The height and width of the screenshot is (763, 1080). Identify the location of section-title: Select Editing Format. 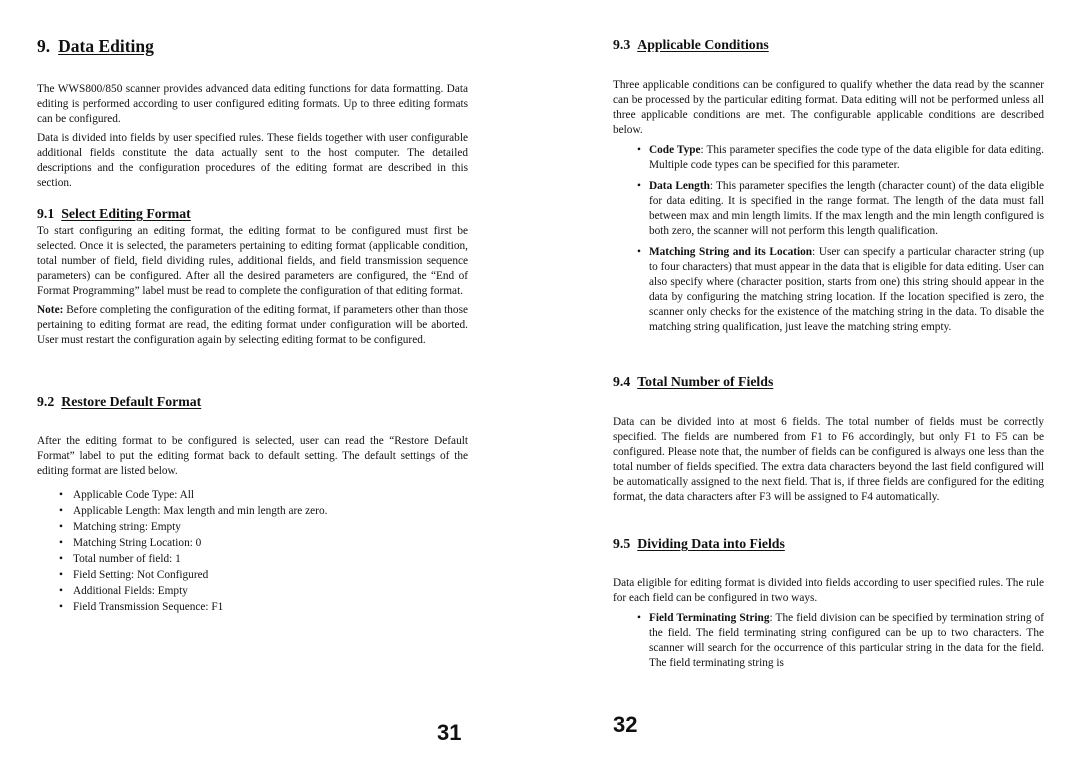
(126, 213).